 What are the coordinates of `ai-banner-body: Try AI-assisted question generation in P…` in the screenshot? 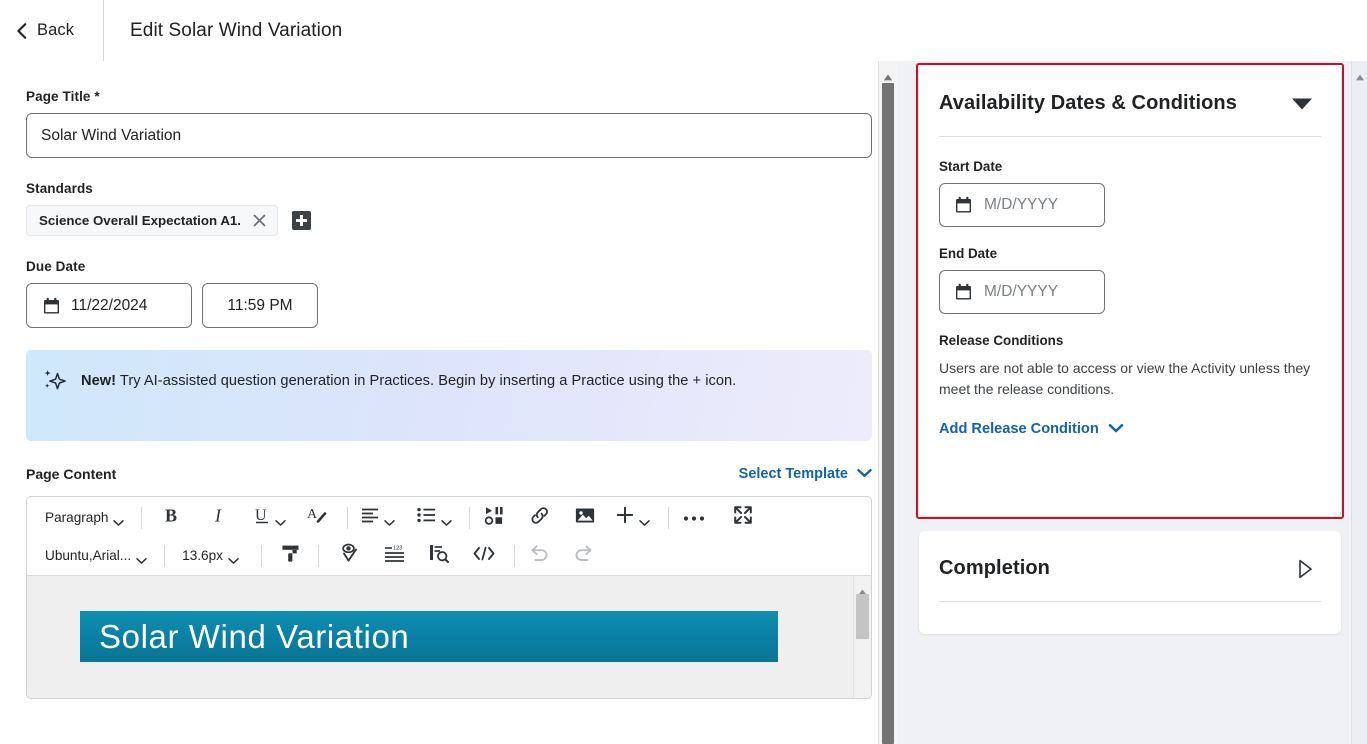 It's located at (426, 381).